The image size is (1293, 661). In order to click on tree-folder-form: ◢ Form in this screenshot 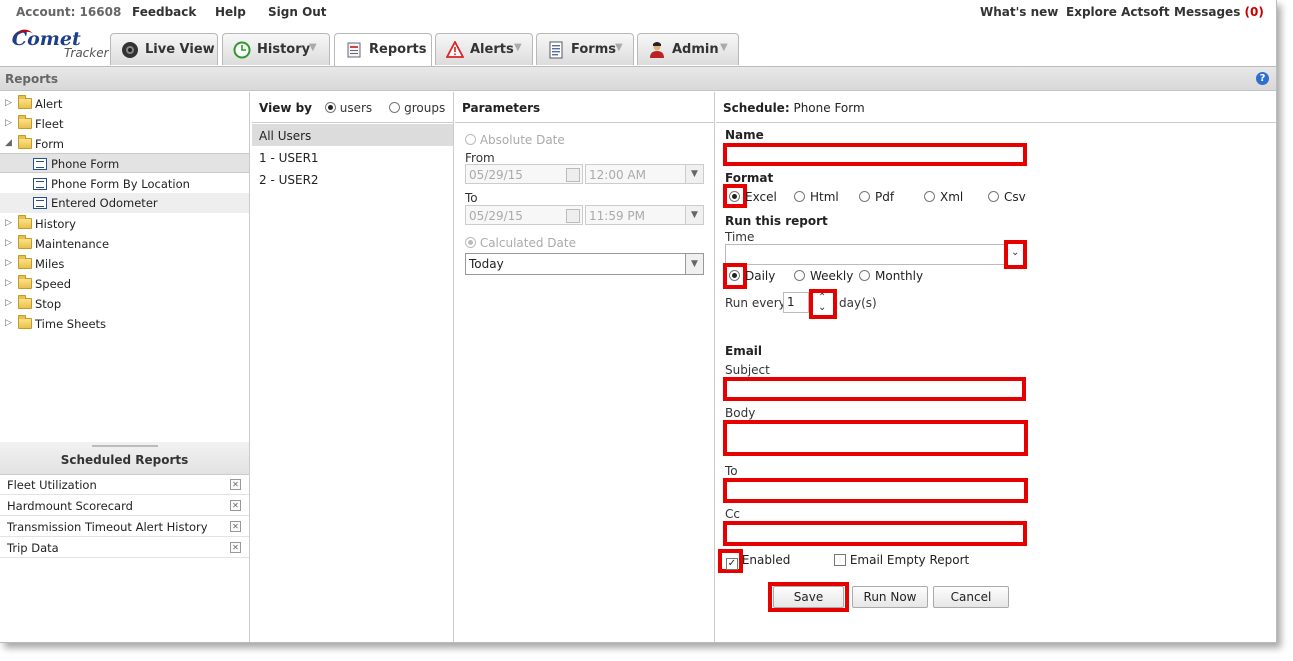, I will do `click(124, 144)`.